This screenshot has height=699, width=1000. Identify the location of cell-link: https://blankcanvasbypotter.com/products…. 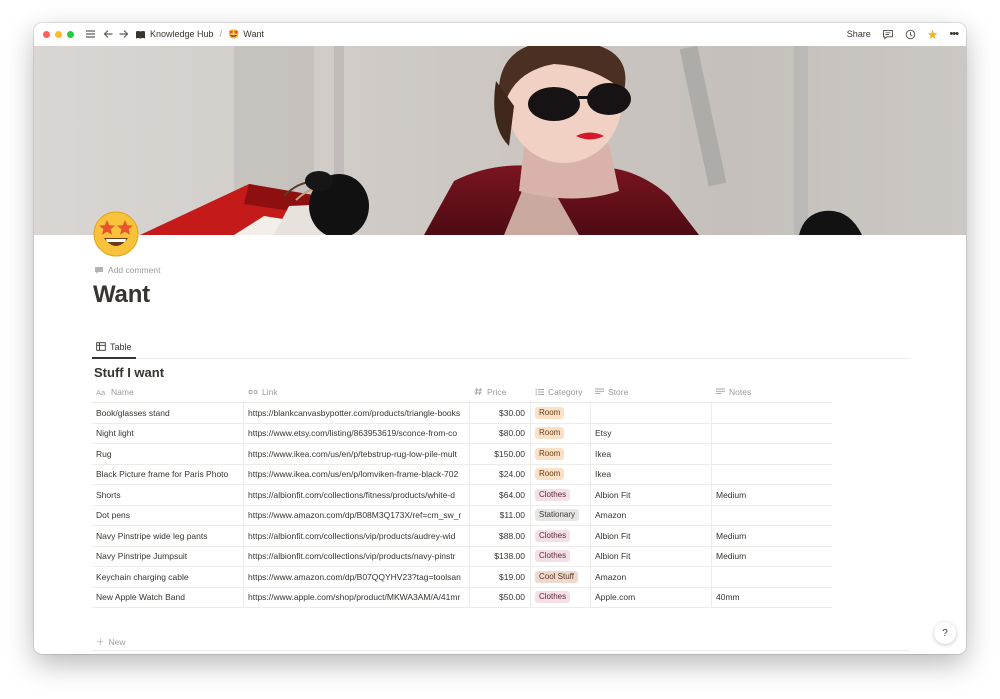
(357, 413).